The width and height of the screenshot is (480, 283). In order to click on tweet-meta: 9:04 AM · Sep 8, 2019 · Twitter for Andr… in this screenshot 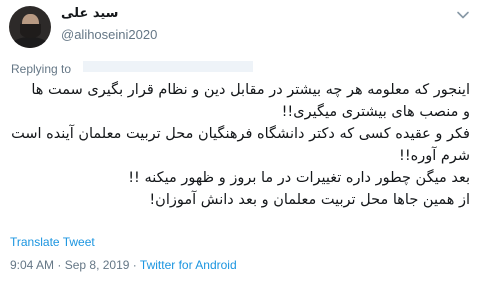, I will do `click(123, 265)`.